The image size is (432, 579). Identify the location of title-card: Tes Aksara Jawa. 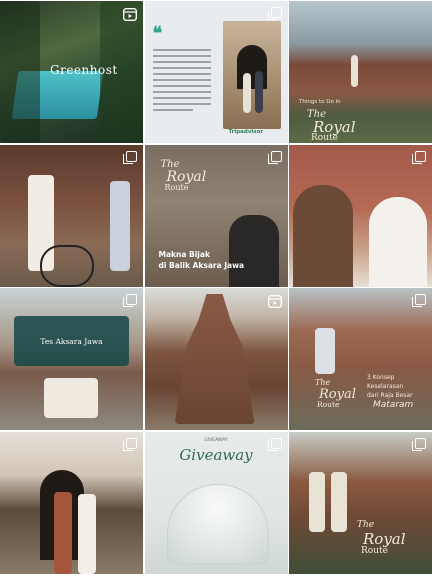
(71, 341).